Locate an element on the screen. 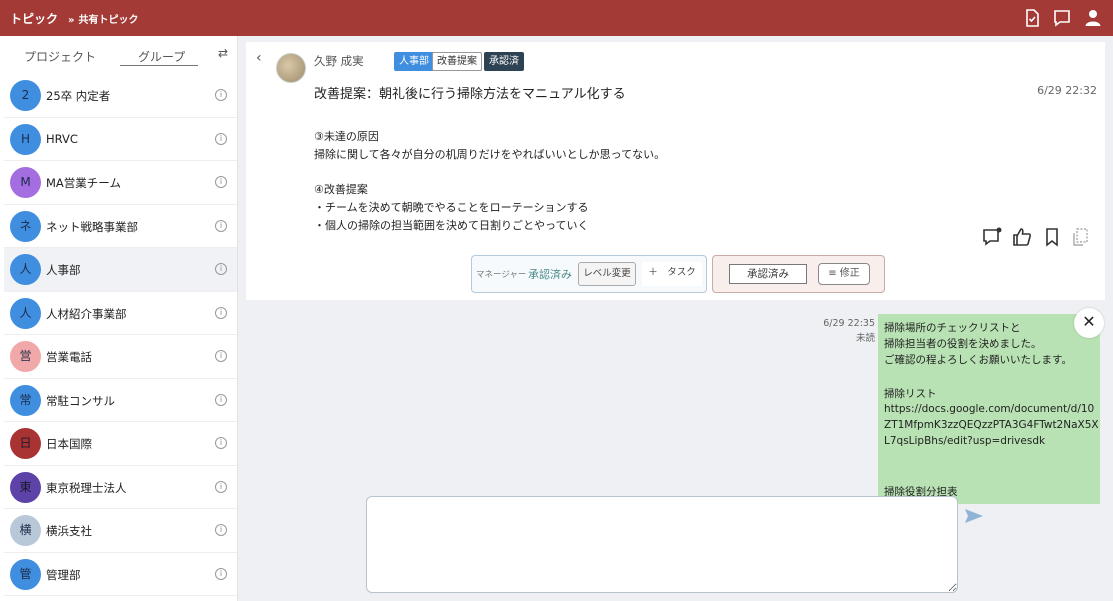  author-name: 久野 成実 is located at coordinates (339, 61).